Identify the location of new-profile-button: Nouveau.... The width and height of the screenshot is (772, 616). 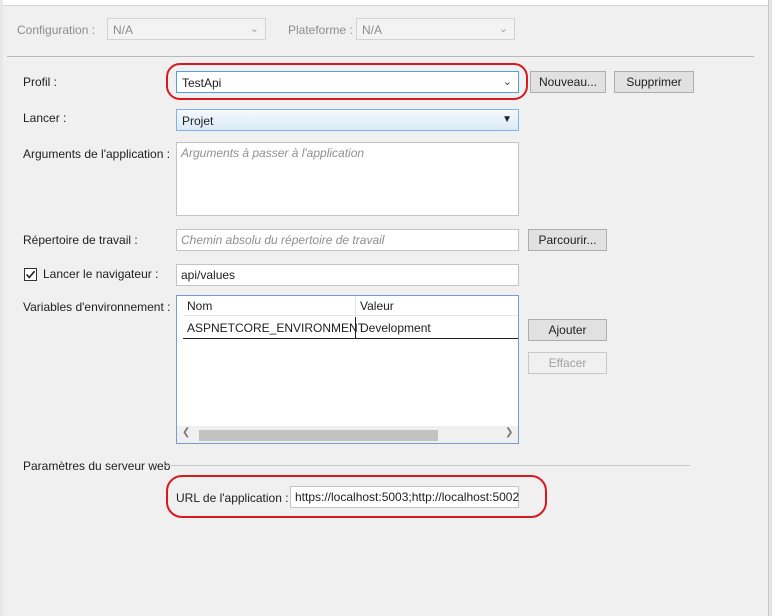
(568, 82).